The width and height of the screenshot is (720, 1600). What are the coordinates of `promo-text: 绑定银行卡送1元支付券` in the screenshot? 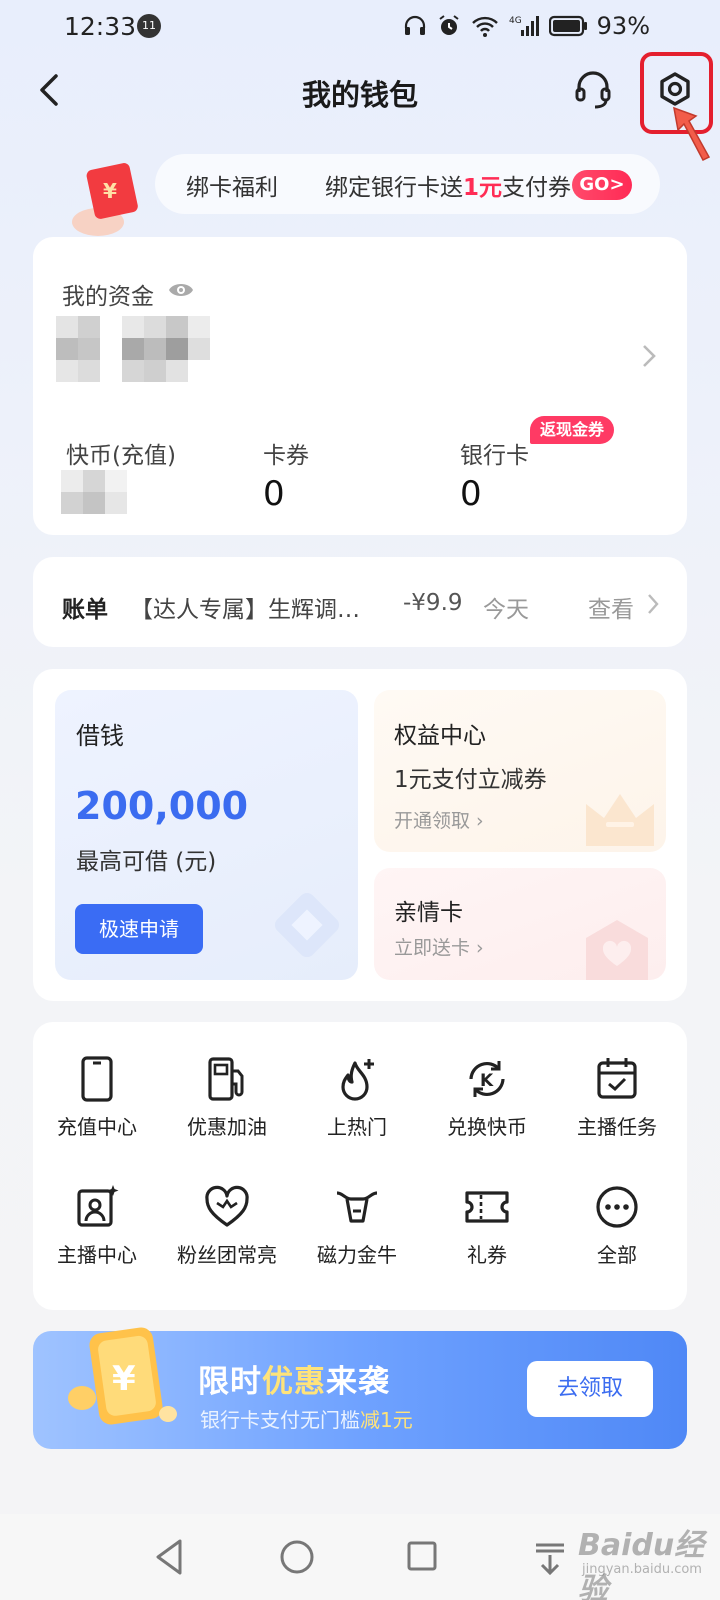 It's located at (450, 185).